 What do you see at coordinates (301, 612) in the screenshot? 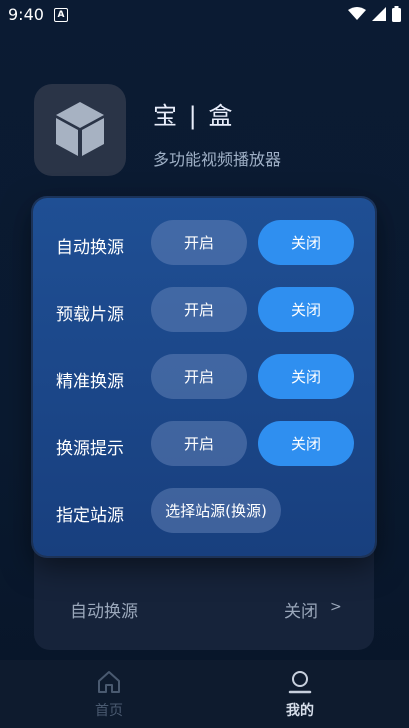
I see `setting-value: 关闭` at bounding box center [301, 612].